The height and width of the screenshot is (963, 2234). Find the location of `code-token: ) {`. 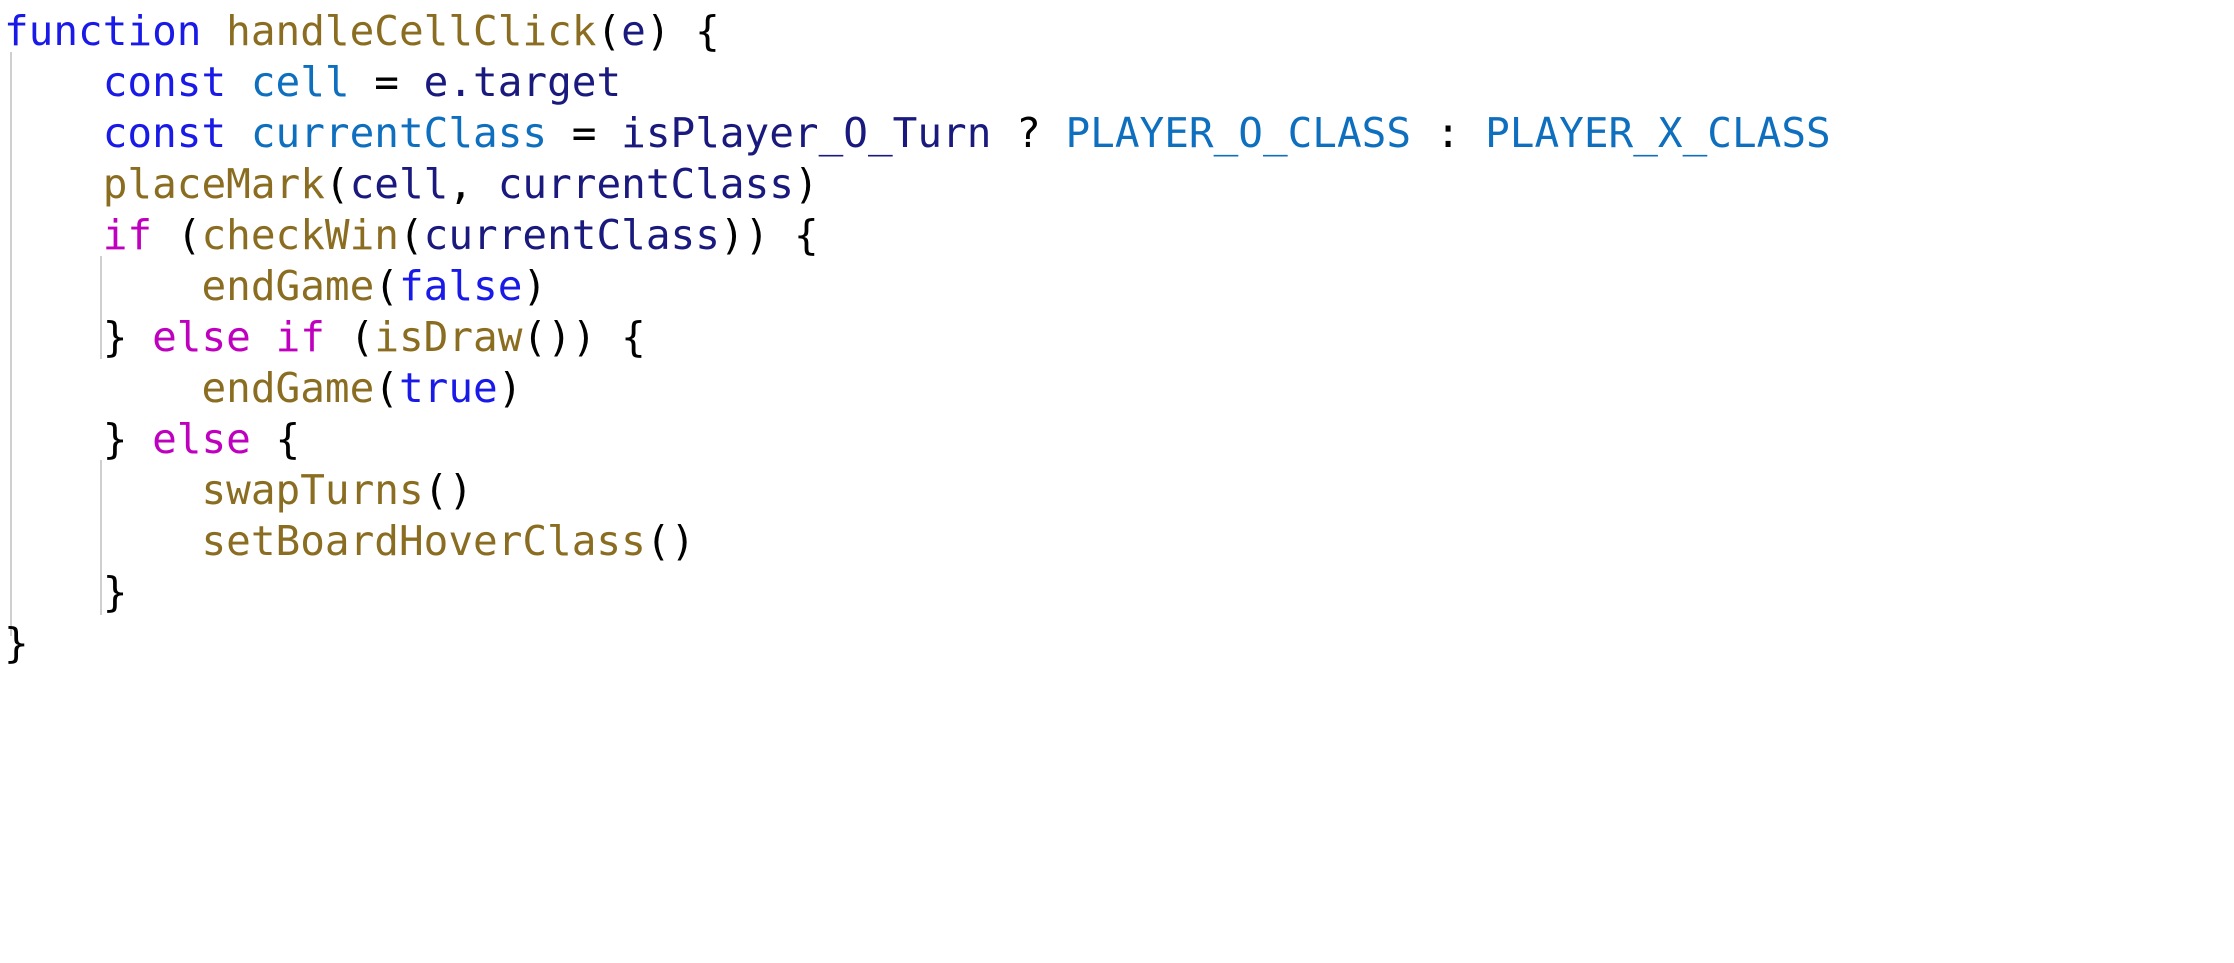

code-token: ) { is located at coordinates (682, 31).